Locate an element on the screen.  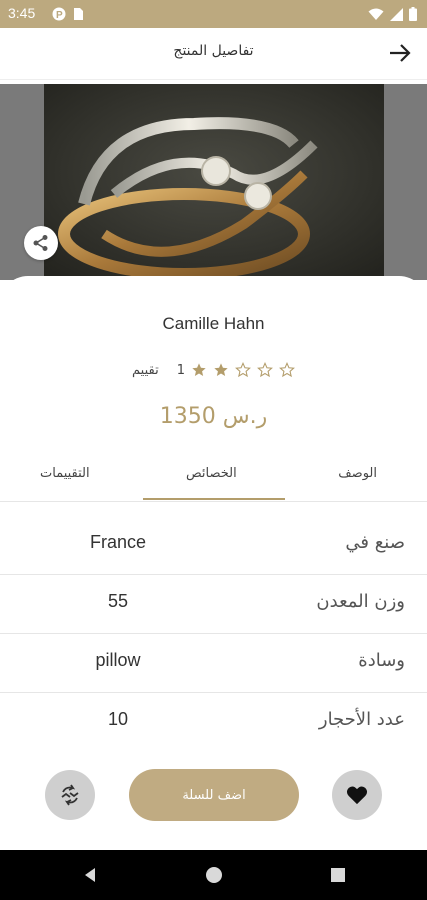
tab-reviews: التقييمات is located at coordinates (65, 473).